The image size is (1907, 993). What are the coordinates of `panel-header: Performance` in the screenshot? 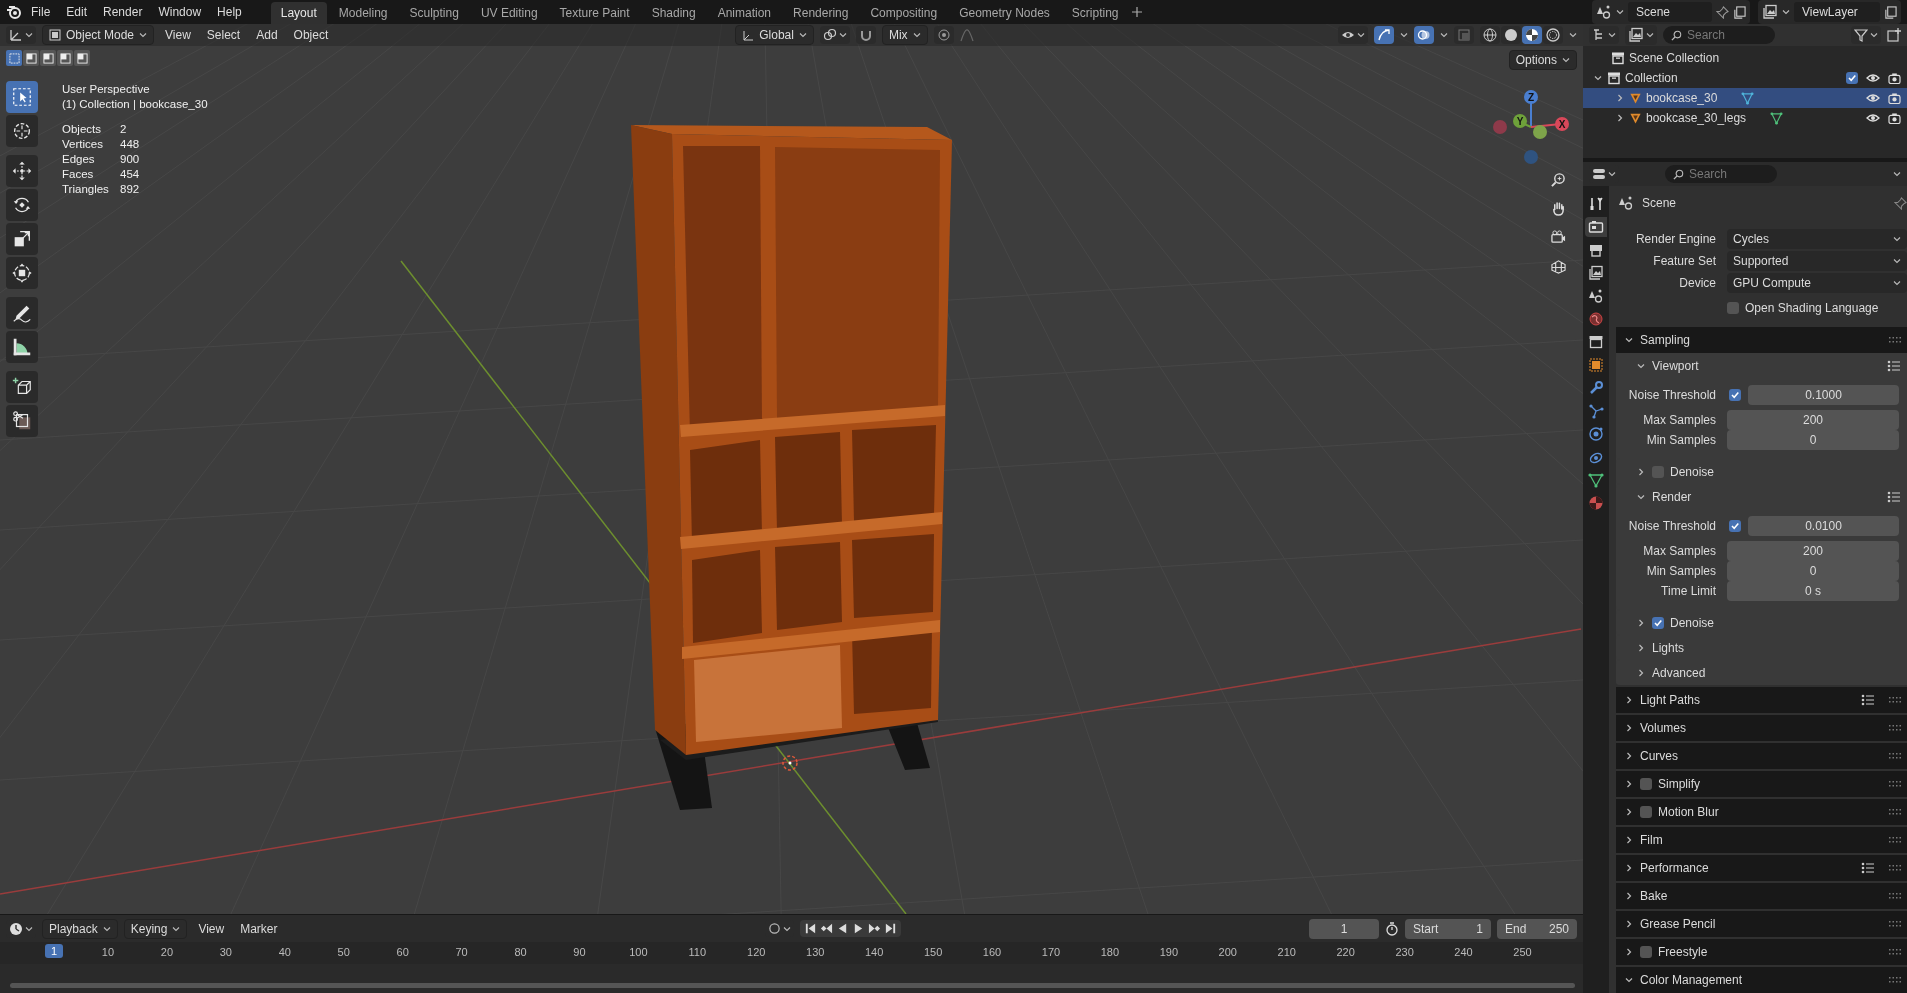 It's located at (1761, 868).